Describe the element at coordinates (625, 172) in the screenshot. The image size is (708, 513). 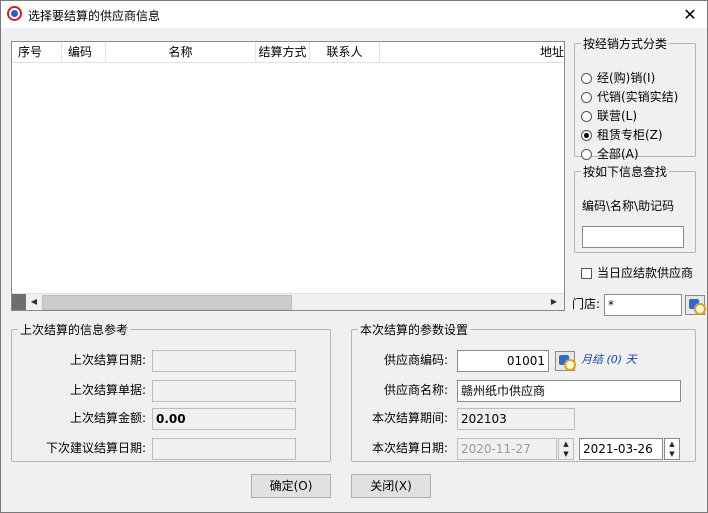
I see `search-title: 按如下信息查找` at that location.